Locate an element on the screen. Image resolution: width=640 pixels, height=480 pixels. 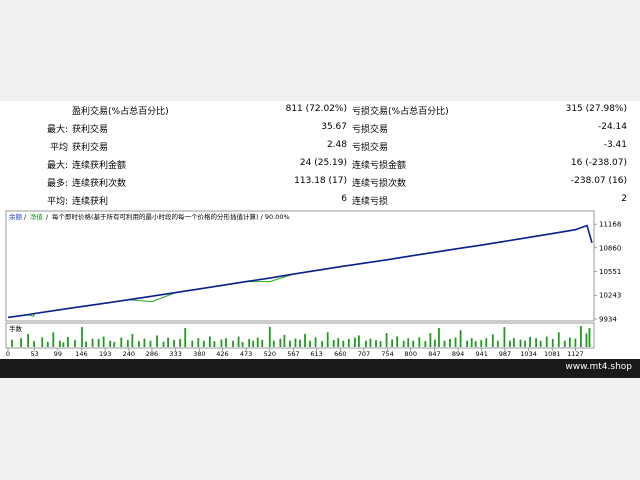
x-tick-label: 193 is located at coordinates (105, 354).